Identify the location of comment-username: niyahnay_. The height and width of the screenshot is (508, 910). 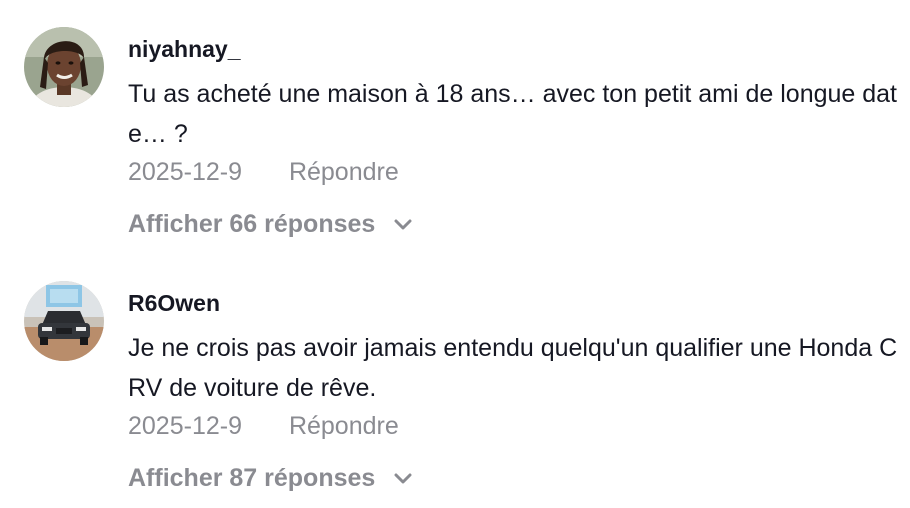
(184, 49).